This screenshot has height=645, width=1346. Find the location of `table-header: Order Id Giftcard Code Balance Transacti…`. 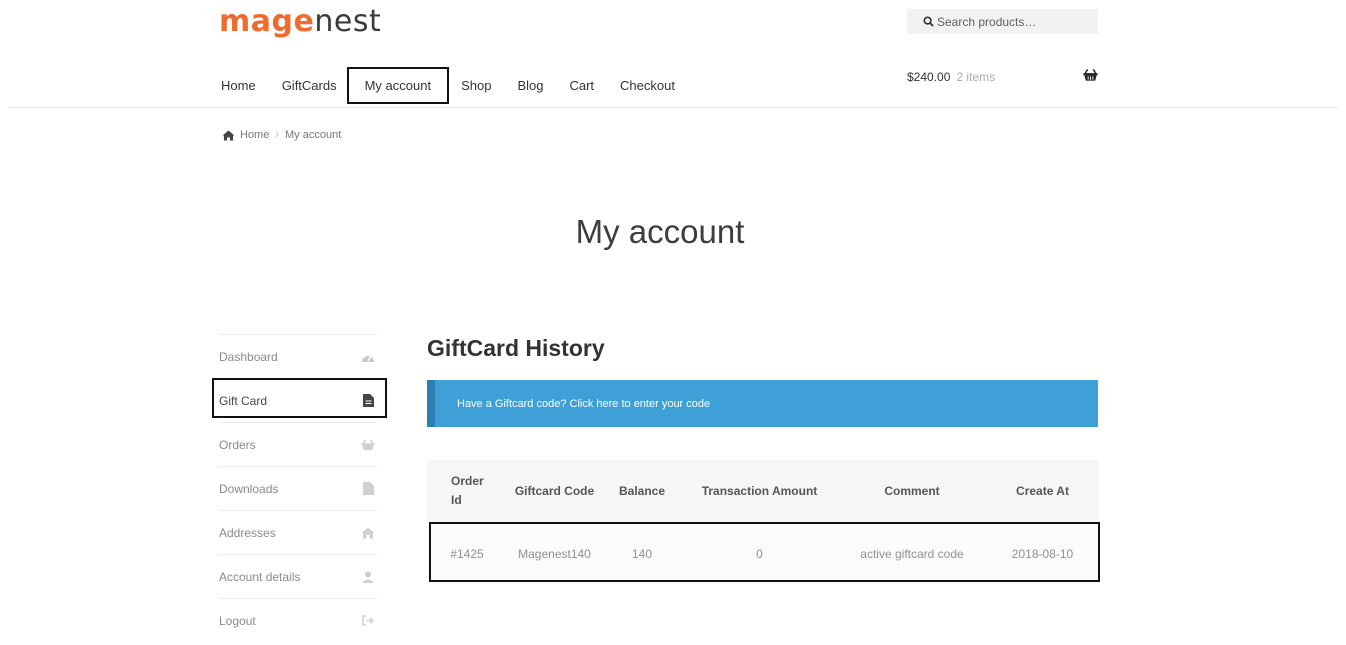

table-header: Order Id Giftcard Code Balance Transacti… is located at coordinates (762, 491).